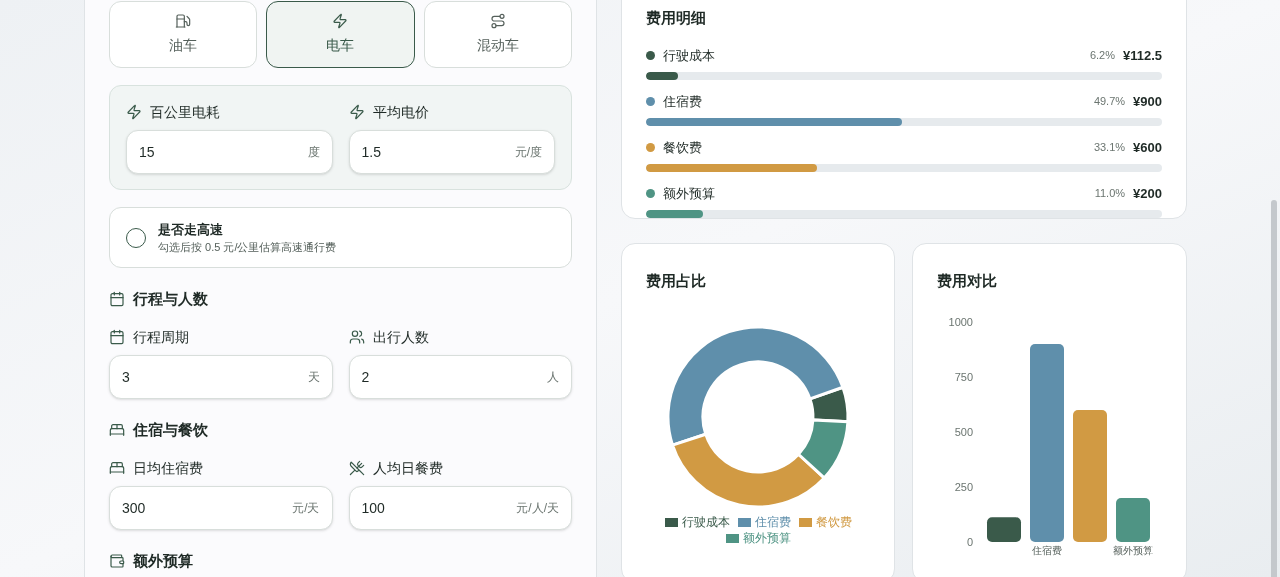 This screenshot has height=577, width=1280. Describe the element at coordinates (1274, 388) in the screenshot. I see `scrollbar-thumb` at that location.